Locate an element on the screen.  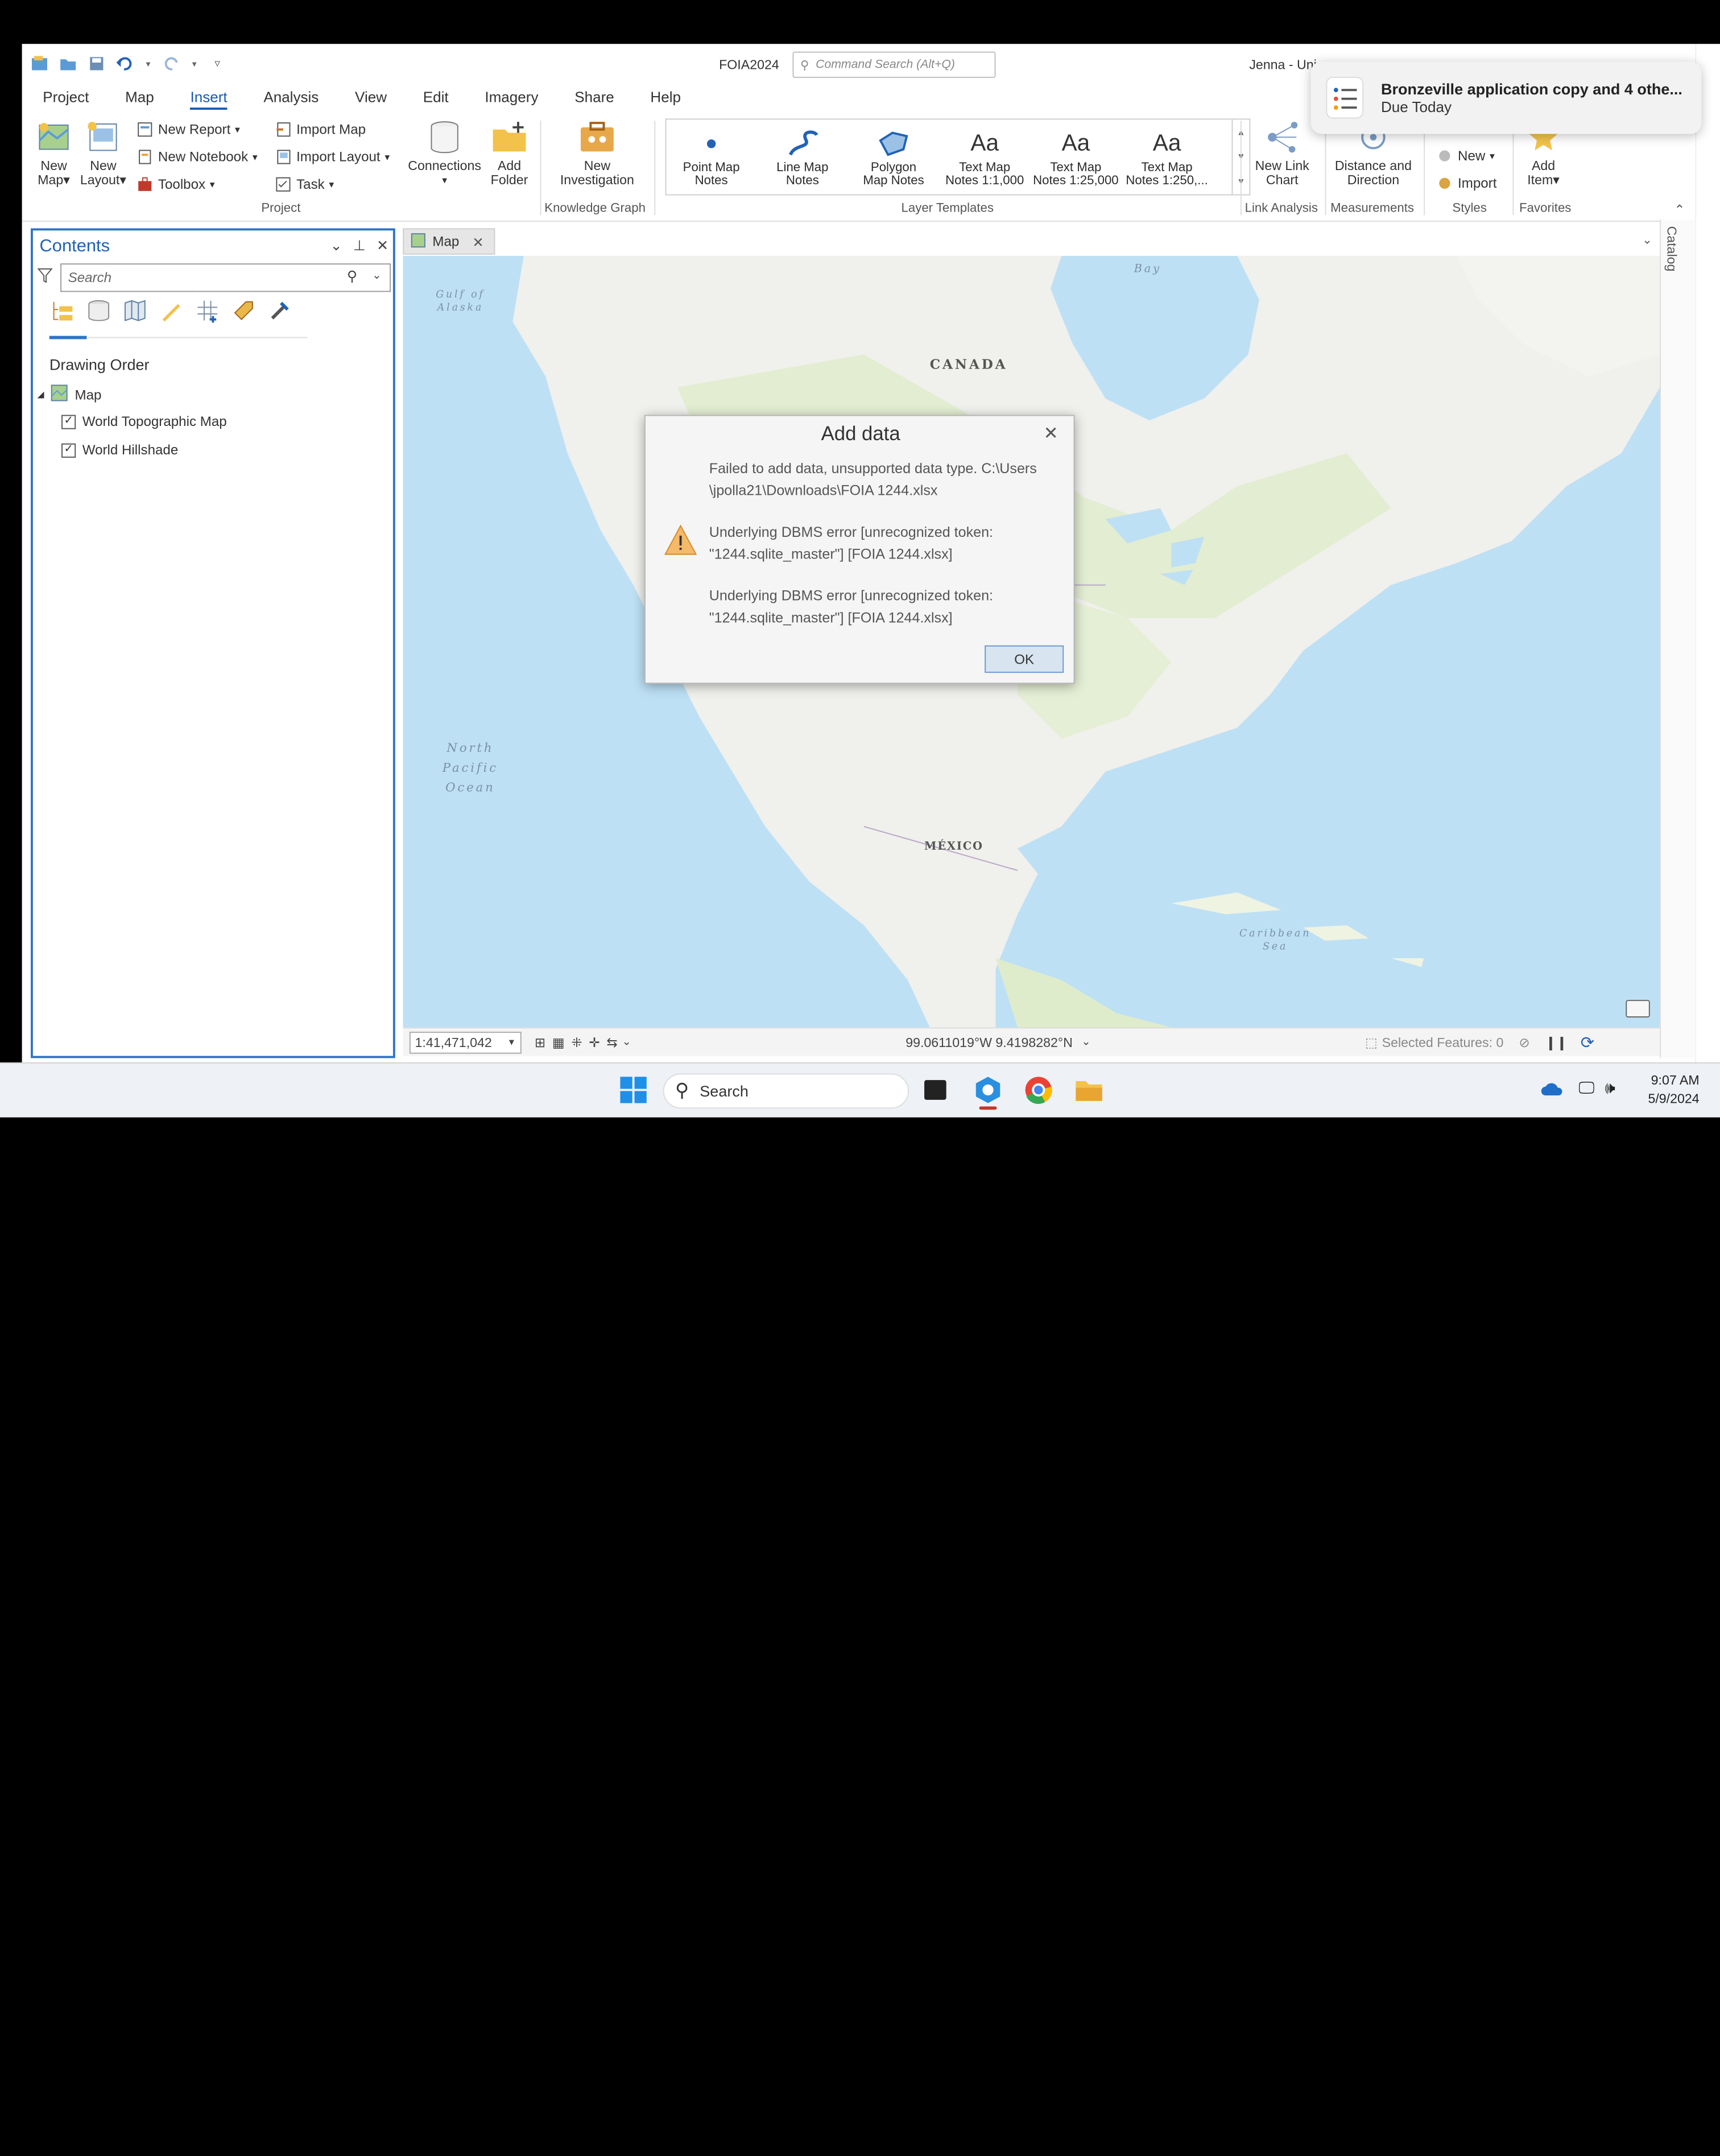
connections-button: Connections ▾ is located at coordinates (445, 153).